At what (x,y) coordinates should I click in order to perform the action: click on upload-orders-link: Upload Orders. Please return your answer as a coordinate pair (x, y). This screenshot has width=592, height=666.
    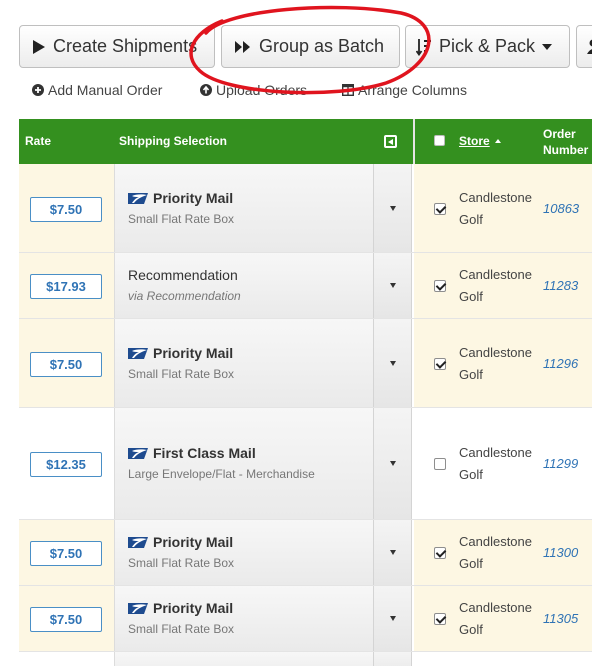
    Looking at the image, I should click on (253, 90).